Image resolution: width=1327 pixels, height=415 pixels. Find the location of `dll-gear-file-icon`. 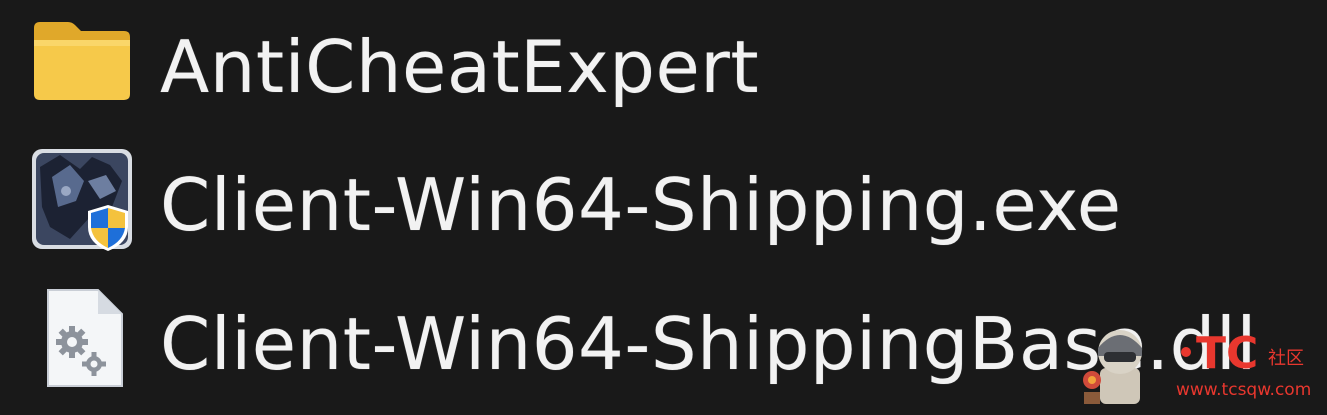

dll-gear-file-icon is located at coordinates (82, 338).